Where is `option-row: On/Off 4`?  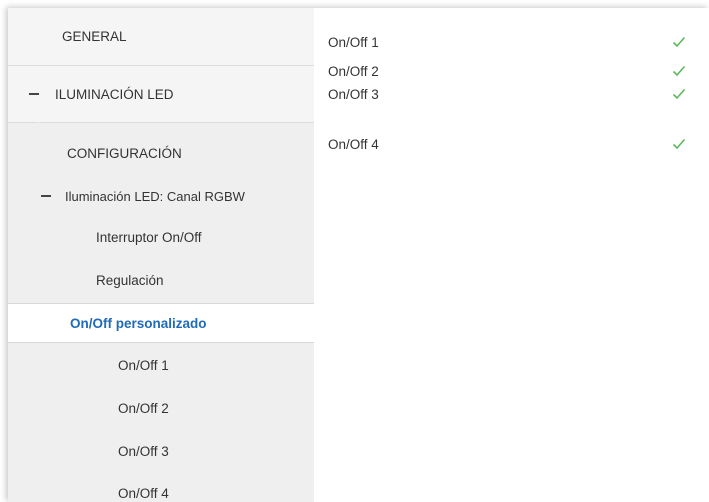 option-row: On/Off 4 is located at coordinates (508, 144).